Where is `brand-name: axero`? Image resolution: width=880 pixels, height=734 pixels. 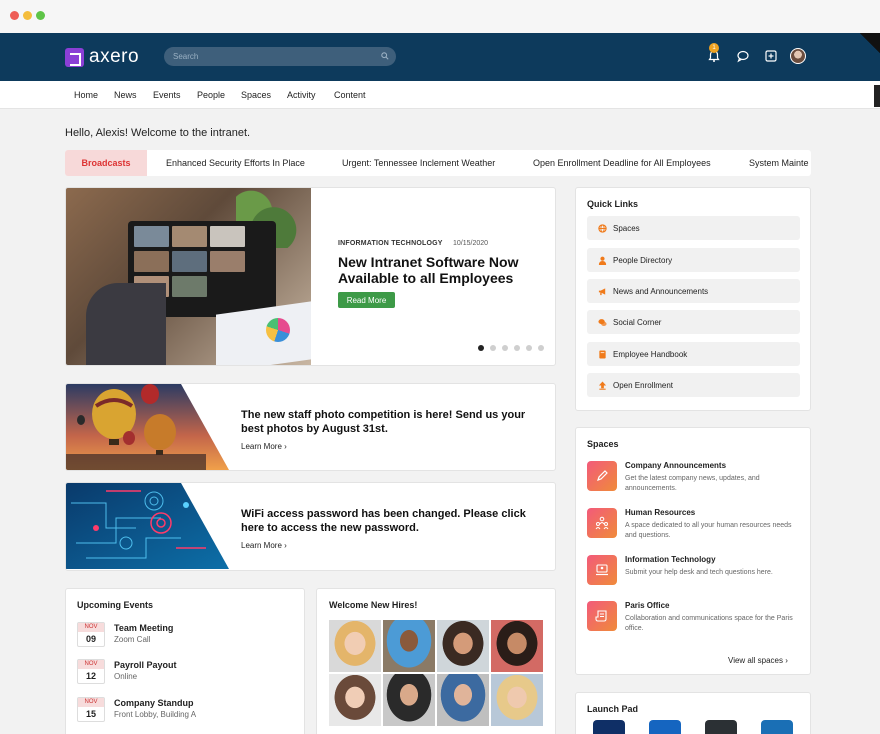
brand-name: axero is located at coordinates (114, 56).